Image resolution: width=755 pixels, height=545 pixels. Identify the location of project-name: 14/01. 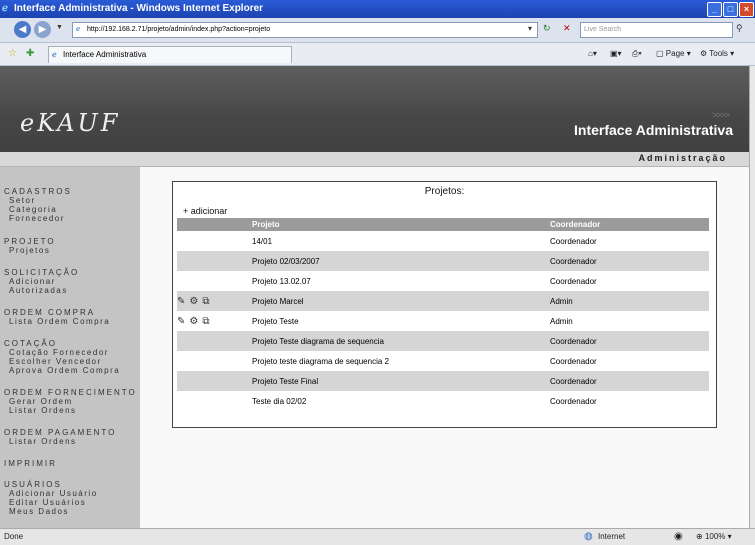
(398, 241).